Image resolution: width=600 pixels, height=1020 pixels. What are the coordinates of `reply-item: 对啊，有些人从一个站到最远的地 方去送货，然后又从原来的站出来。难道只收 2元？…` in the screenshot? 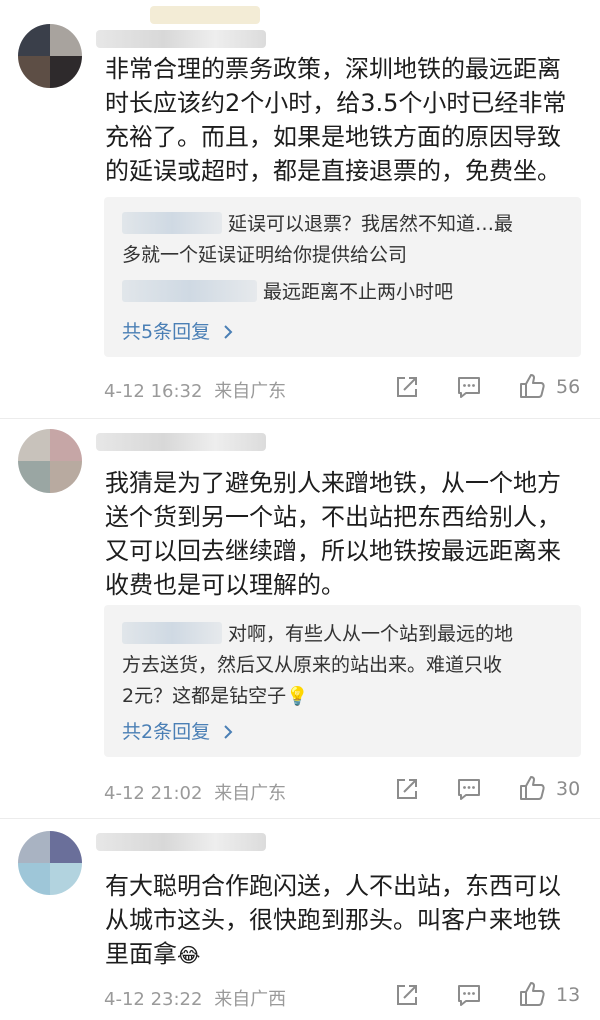 It's located at (344, 665).